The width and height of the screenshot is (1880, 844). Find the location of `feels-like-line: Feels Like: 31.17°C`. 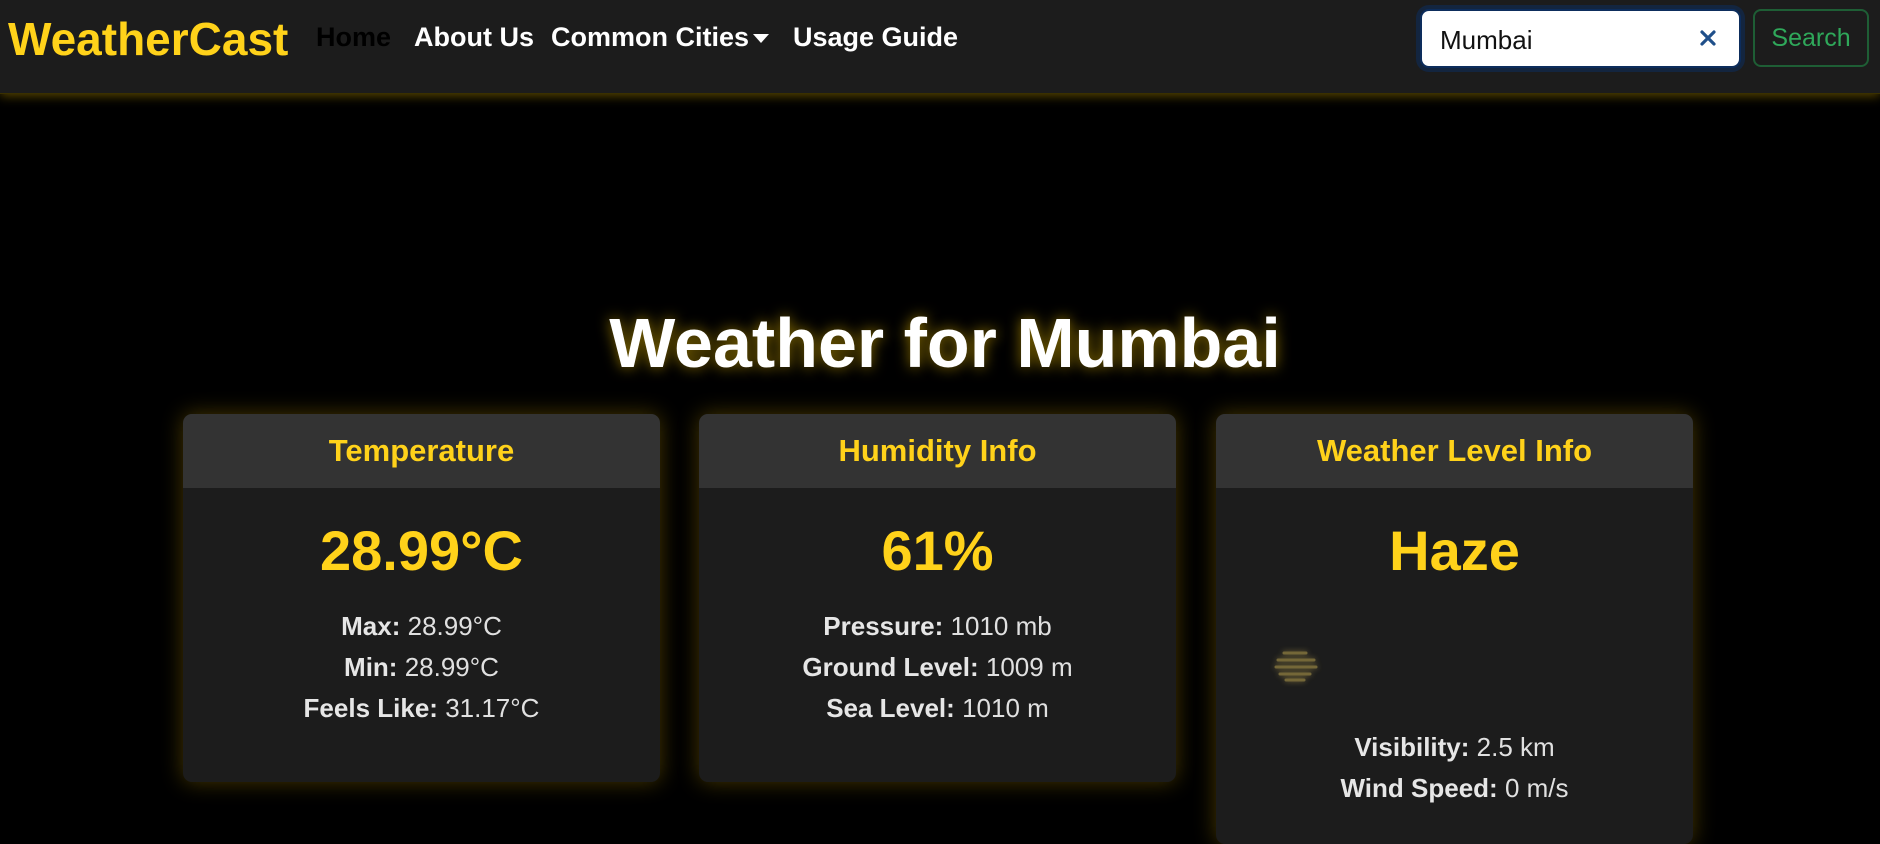

feels-like-line: Feels Like: 31.17°C is located at coordinates (421, 708).